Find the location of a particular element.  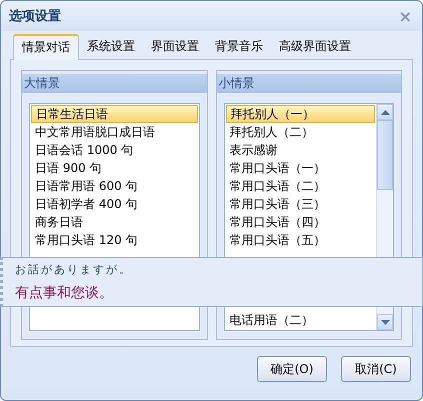

list-item: 拜托别人（二） is located at coordinates (300, 132).